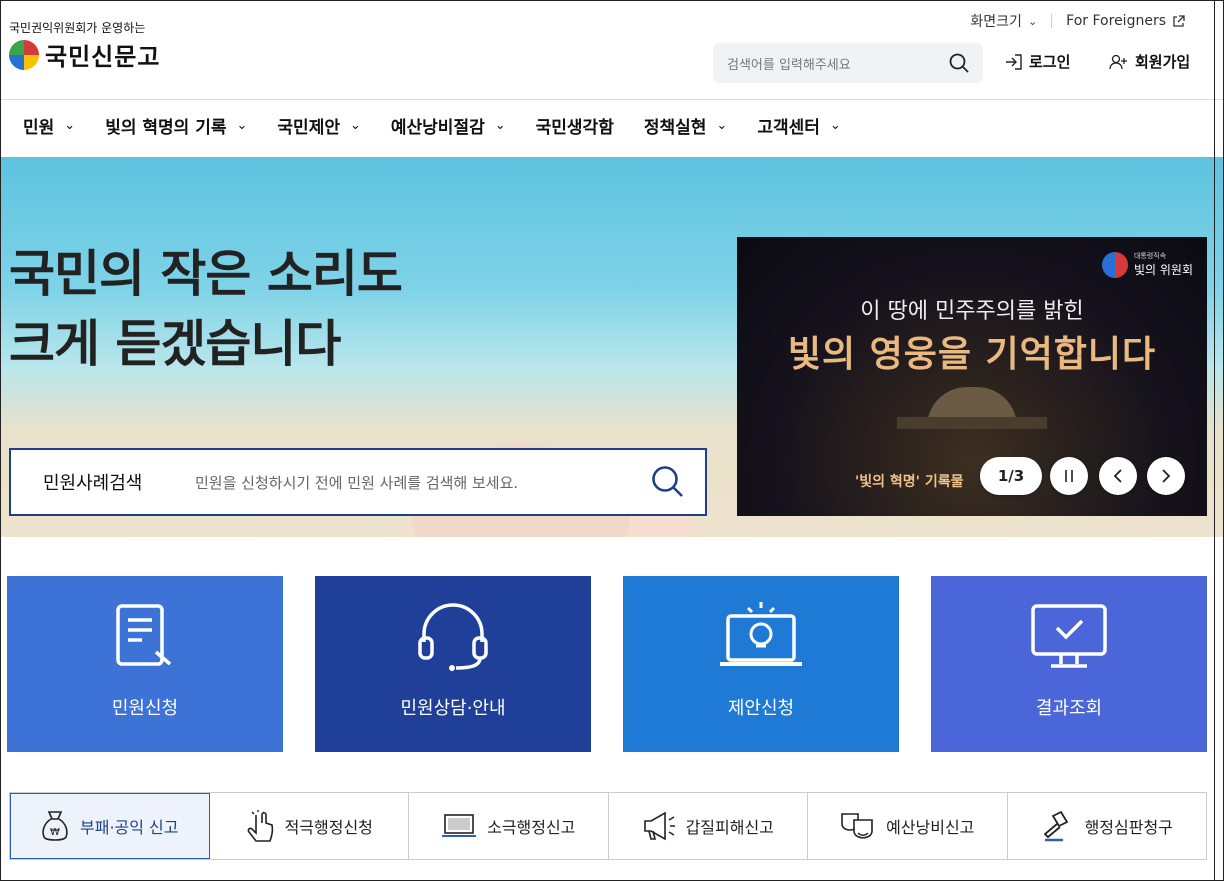 This screenshot has width=1224, height=881. I want to click on nav-item-proposal: 국민제안 ⌄, so click(318, 125).